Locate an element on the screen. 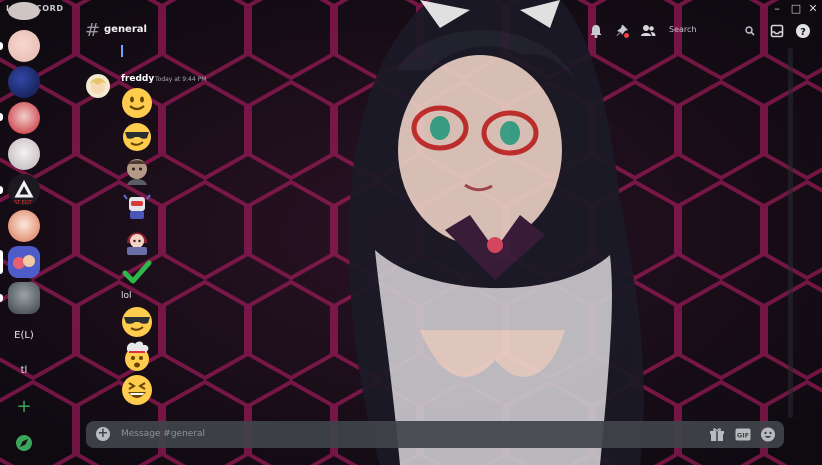 This screenshot has height=465, width=822. message-author: freddy is located at coordinates (137, 79).